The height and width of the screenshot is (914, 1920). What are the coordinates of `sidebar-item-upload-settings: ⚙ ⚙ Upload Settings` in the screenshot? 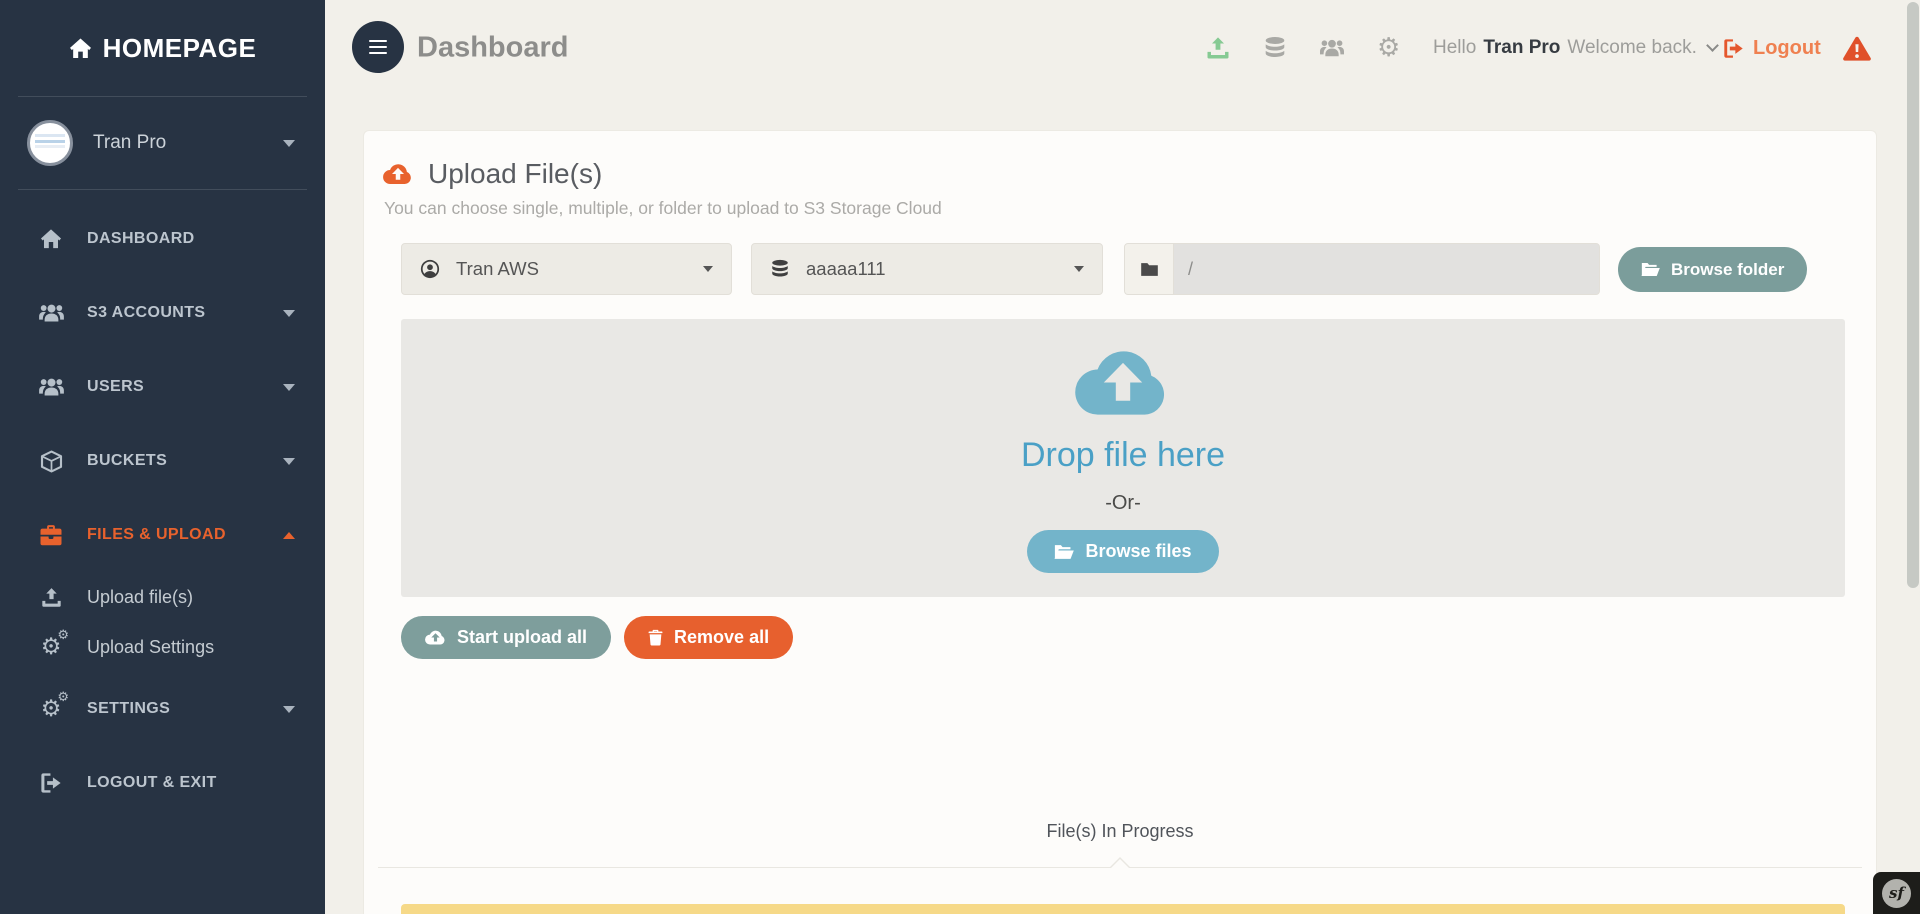 It's located at (162, 647).